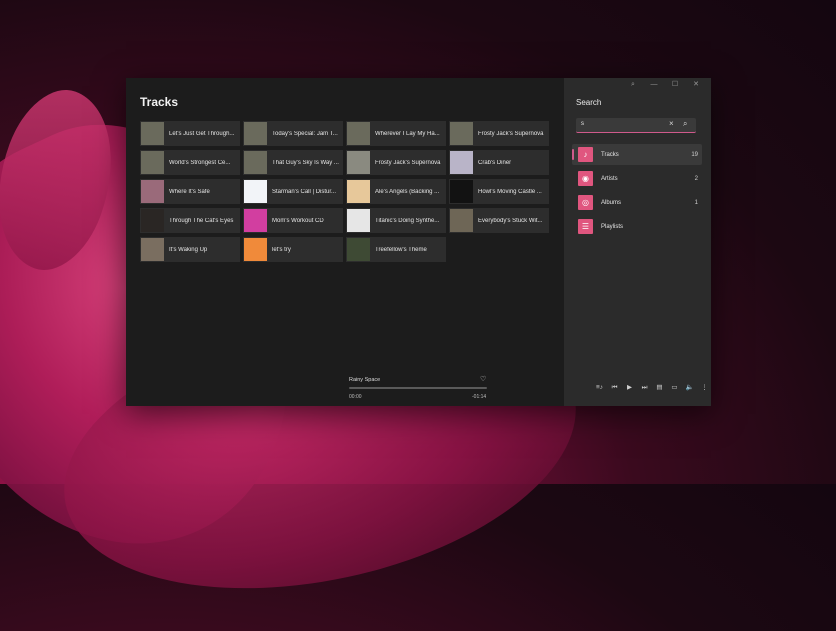  I want to click on track-tile: Where It's Safe, so click(190, 191).